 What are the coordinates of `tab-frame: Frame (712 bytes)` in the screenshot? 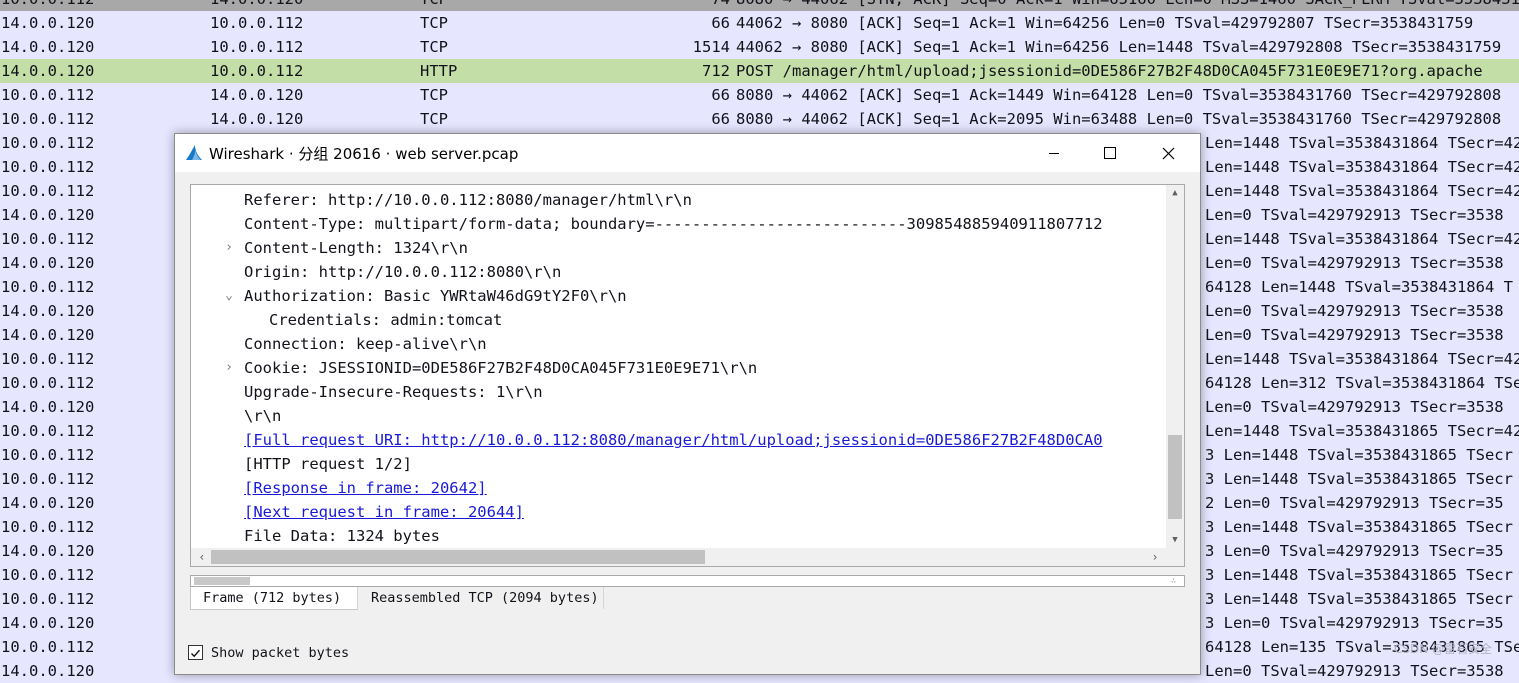 It's located at (274, 598).